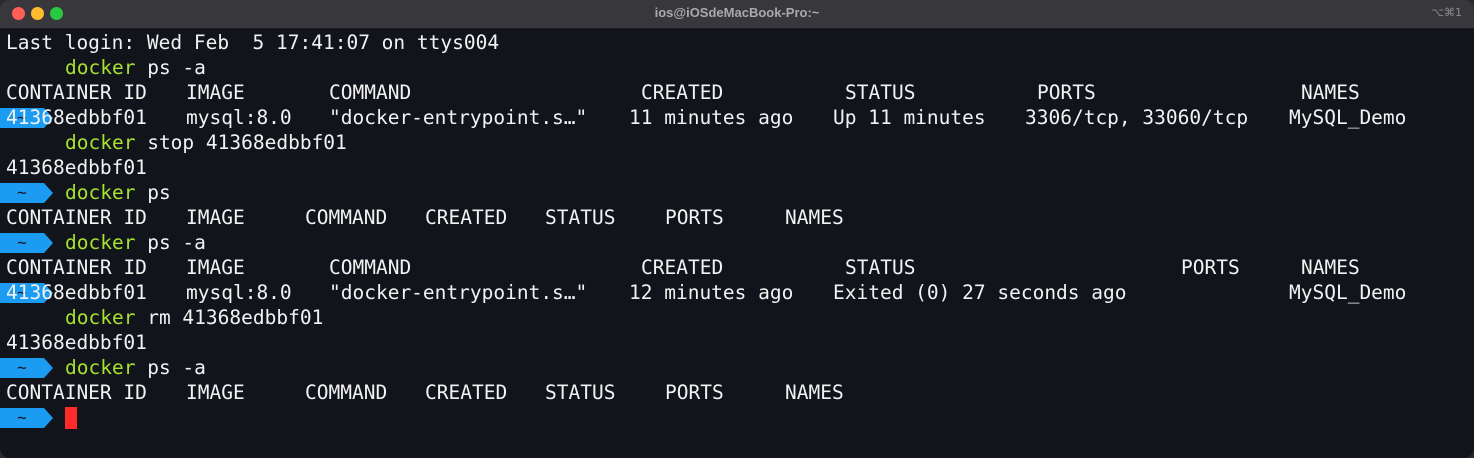 The height and width of the screenshot is (458, 1474). What do you see at coordinates (1137, 117) in the screenshot?
I see `ports-cell: 3306/tcp, 33060/tcp` at bounding box center [1137, 117].